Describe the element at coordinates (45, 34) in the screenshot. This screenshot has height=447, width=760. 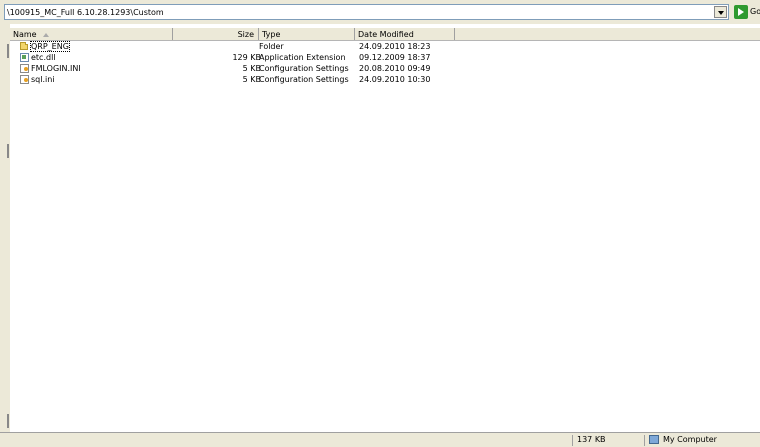
I see `sort-ascending-icon` at that location.